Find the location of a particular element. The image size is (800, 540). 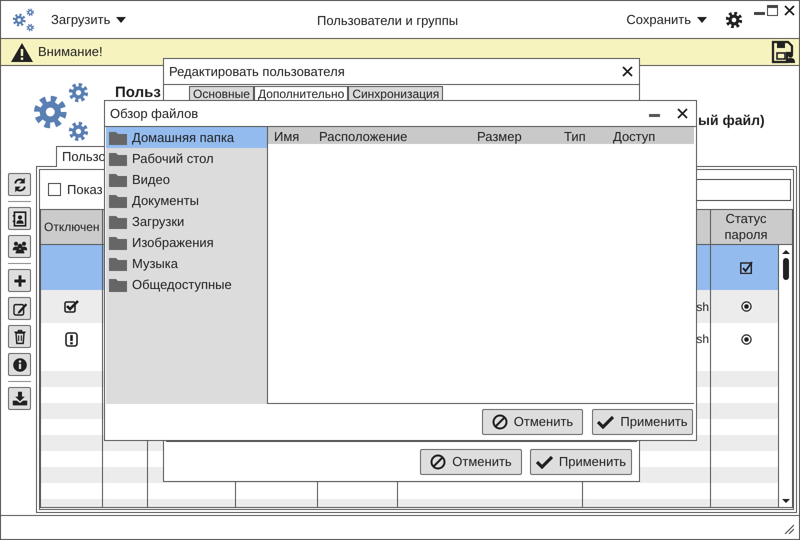

scroll-thumb is located at coordinates (785, 269).